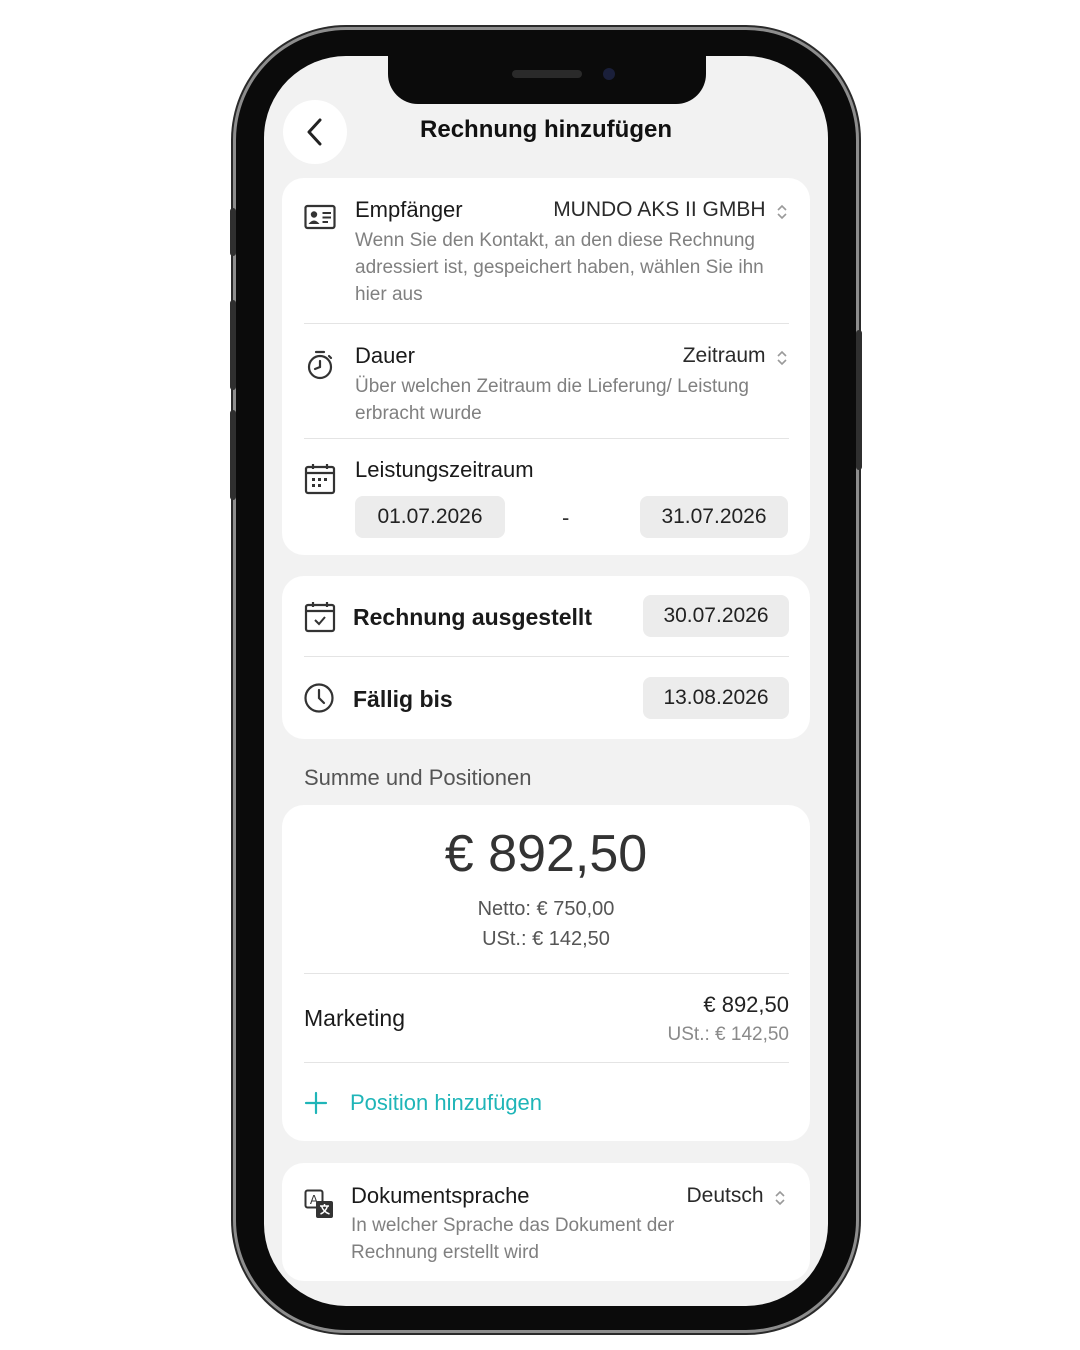  Describe the element at coordinates (546, 129) in the screenshot. I see `page-title: Rechnung hinzufügen` at that location.